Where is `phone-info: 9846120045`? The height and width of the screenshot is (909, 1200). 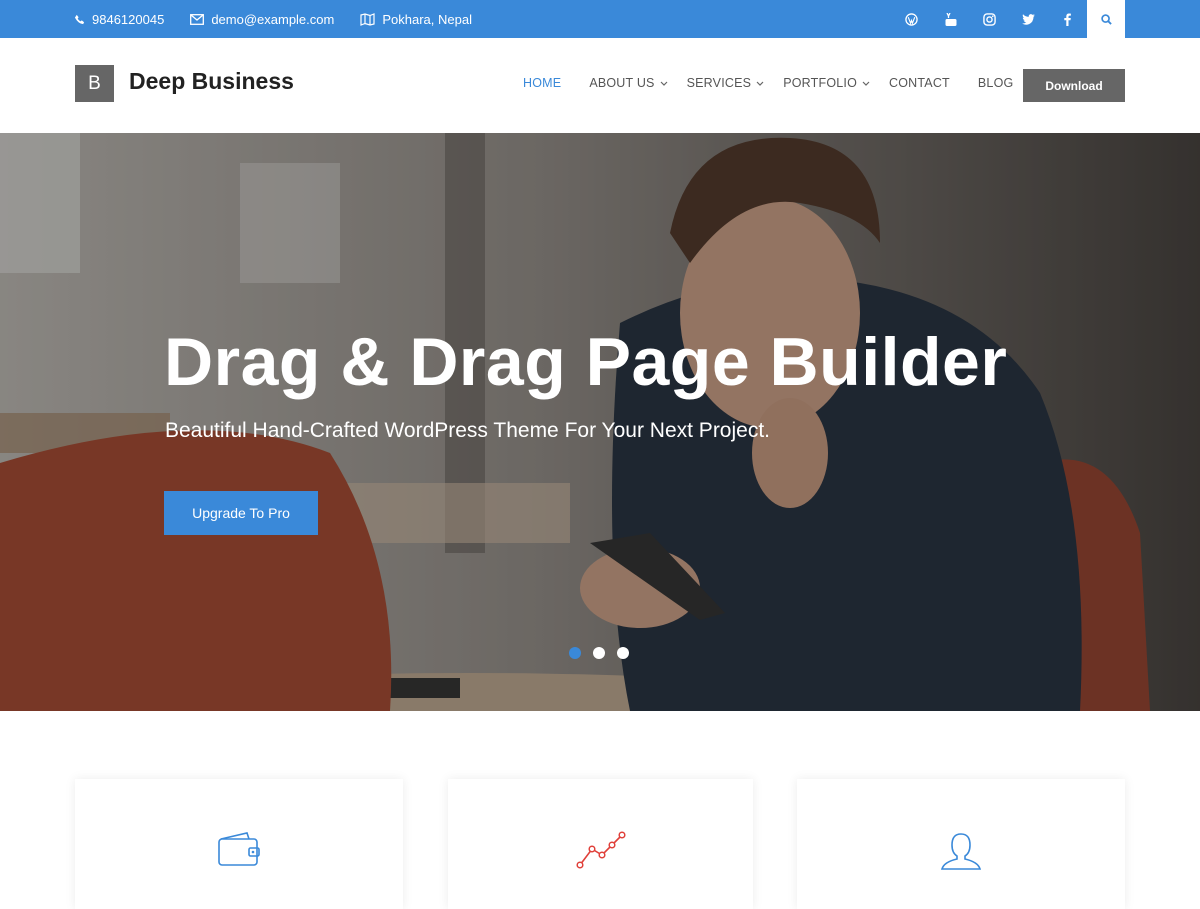 phone-info: 9846120045 is located at coordinates (119, 19).